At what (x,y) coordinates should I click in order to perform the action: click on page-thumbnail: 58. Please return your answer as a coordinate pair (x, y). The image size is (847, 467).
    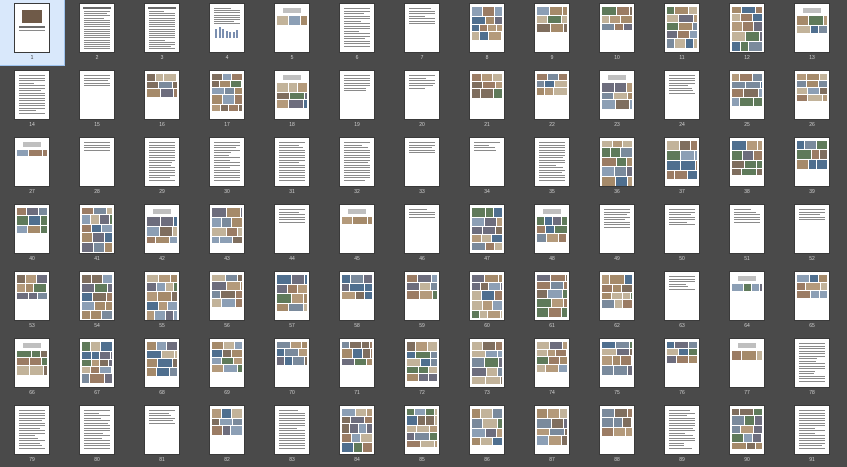
    Looking at the image, I should click on (357, 300).